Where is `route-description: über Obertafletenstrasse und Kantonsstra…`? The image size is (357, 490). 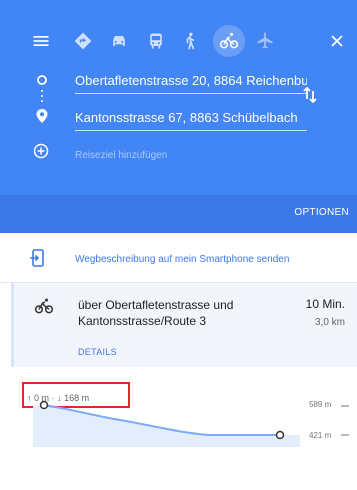 route-description: über Obertafletenstrasse und Kantonsstra… is located at coordinates (156, 313).